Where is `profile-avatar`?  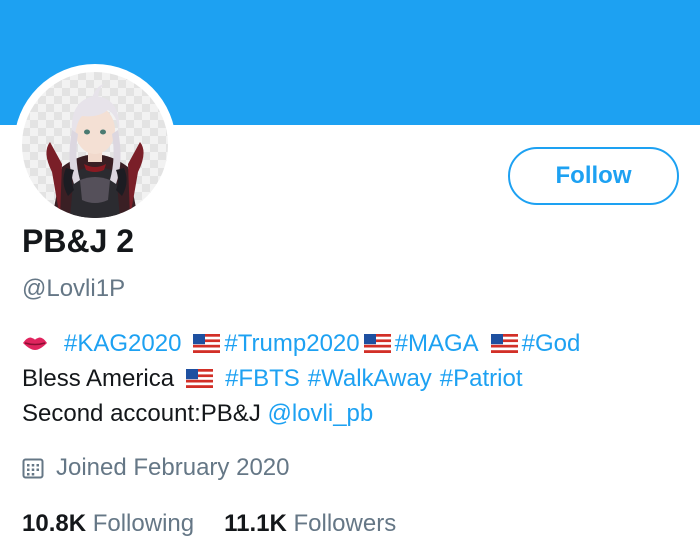
profile-avatar is located at coordinates (95, 145).